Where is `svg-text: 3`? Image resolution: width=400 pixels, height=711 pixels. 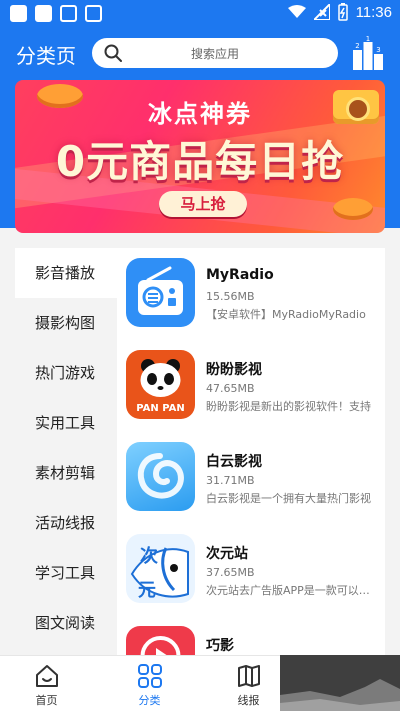
svg-text: 3 is located at coordinates (378, 50).